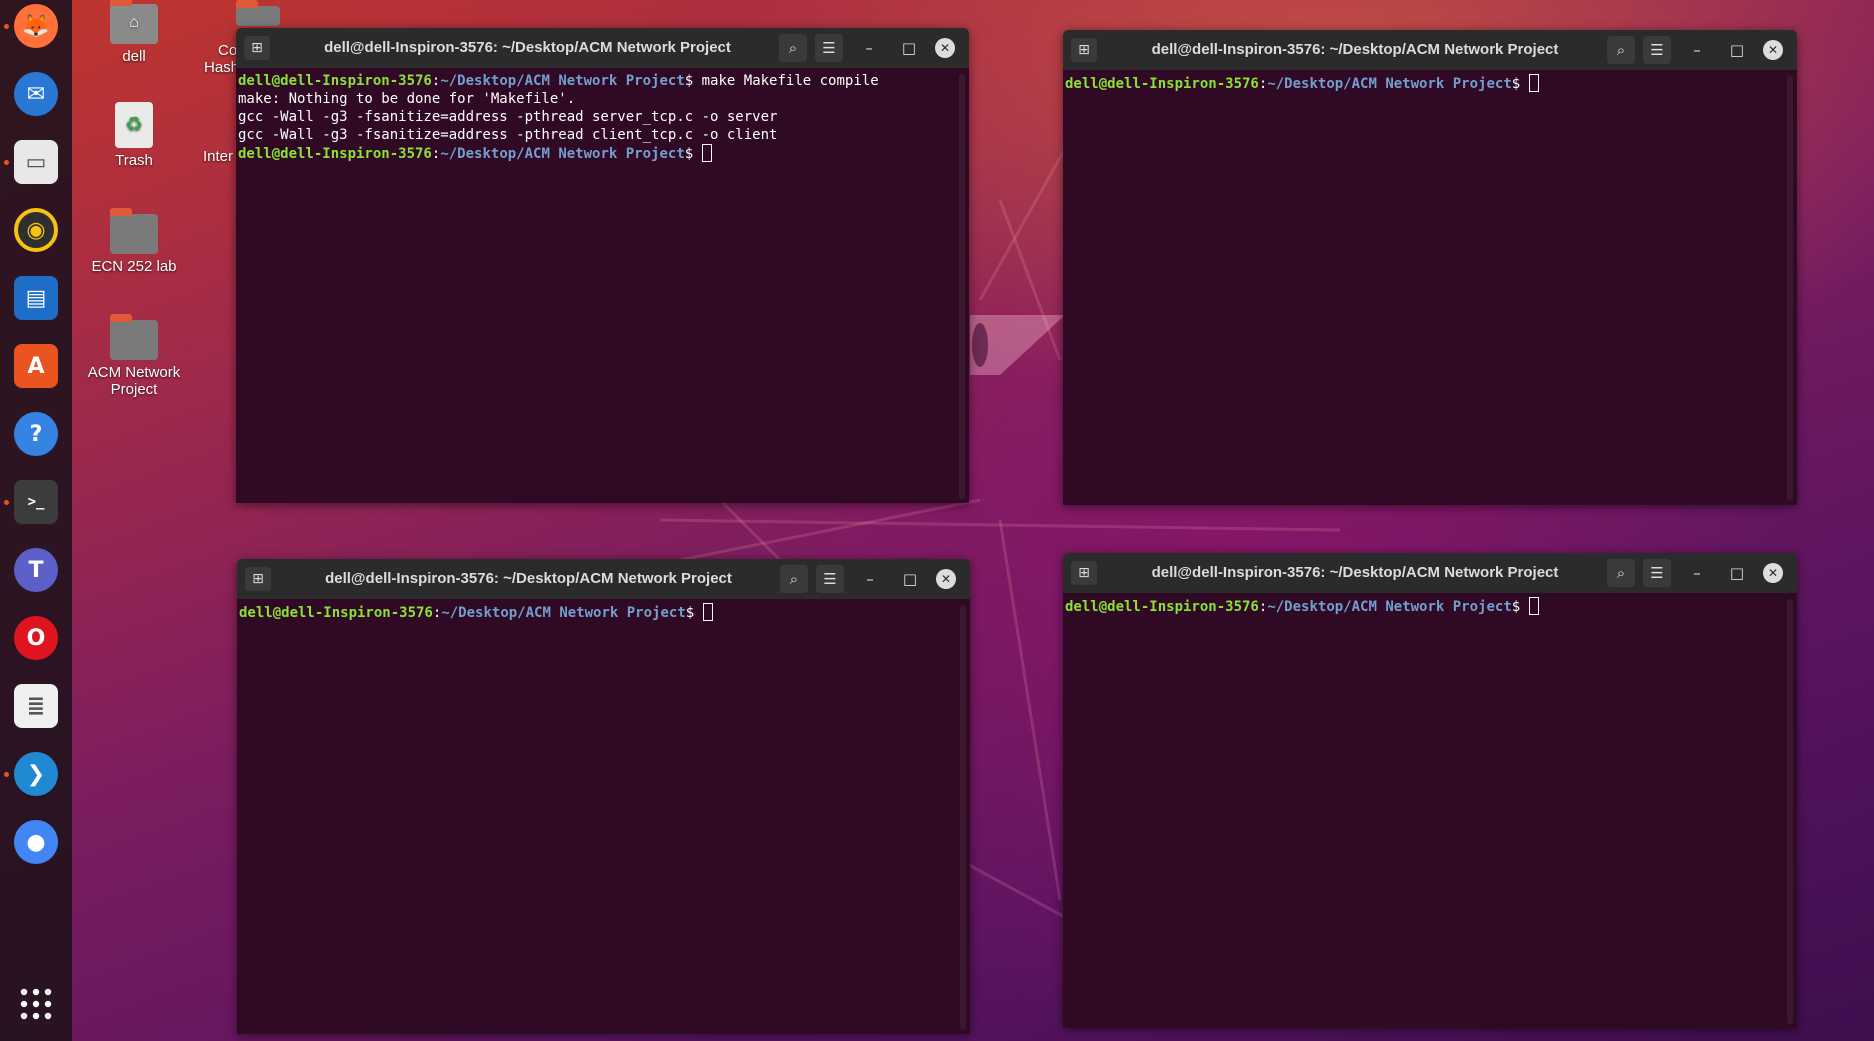 This screenshot has height=1041, width=1874. I want to click on document-viewer-icon: ≣, so click(36, 706).